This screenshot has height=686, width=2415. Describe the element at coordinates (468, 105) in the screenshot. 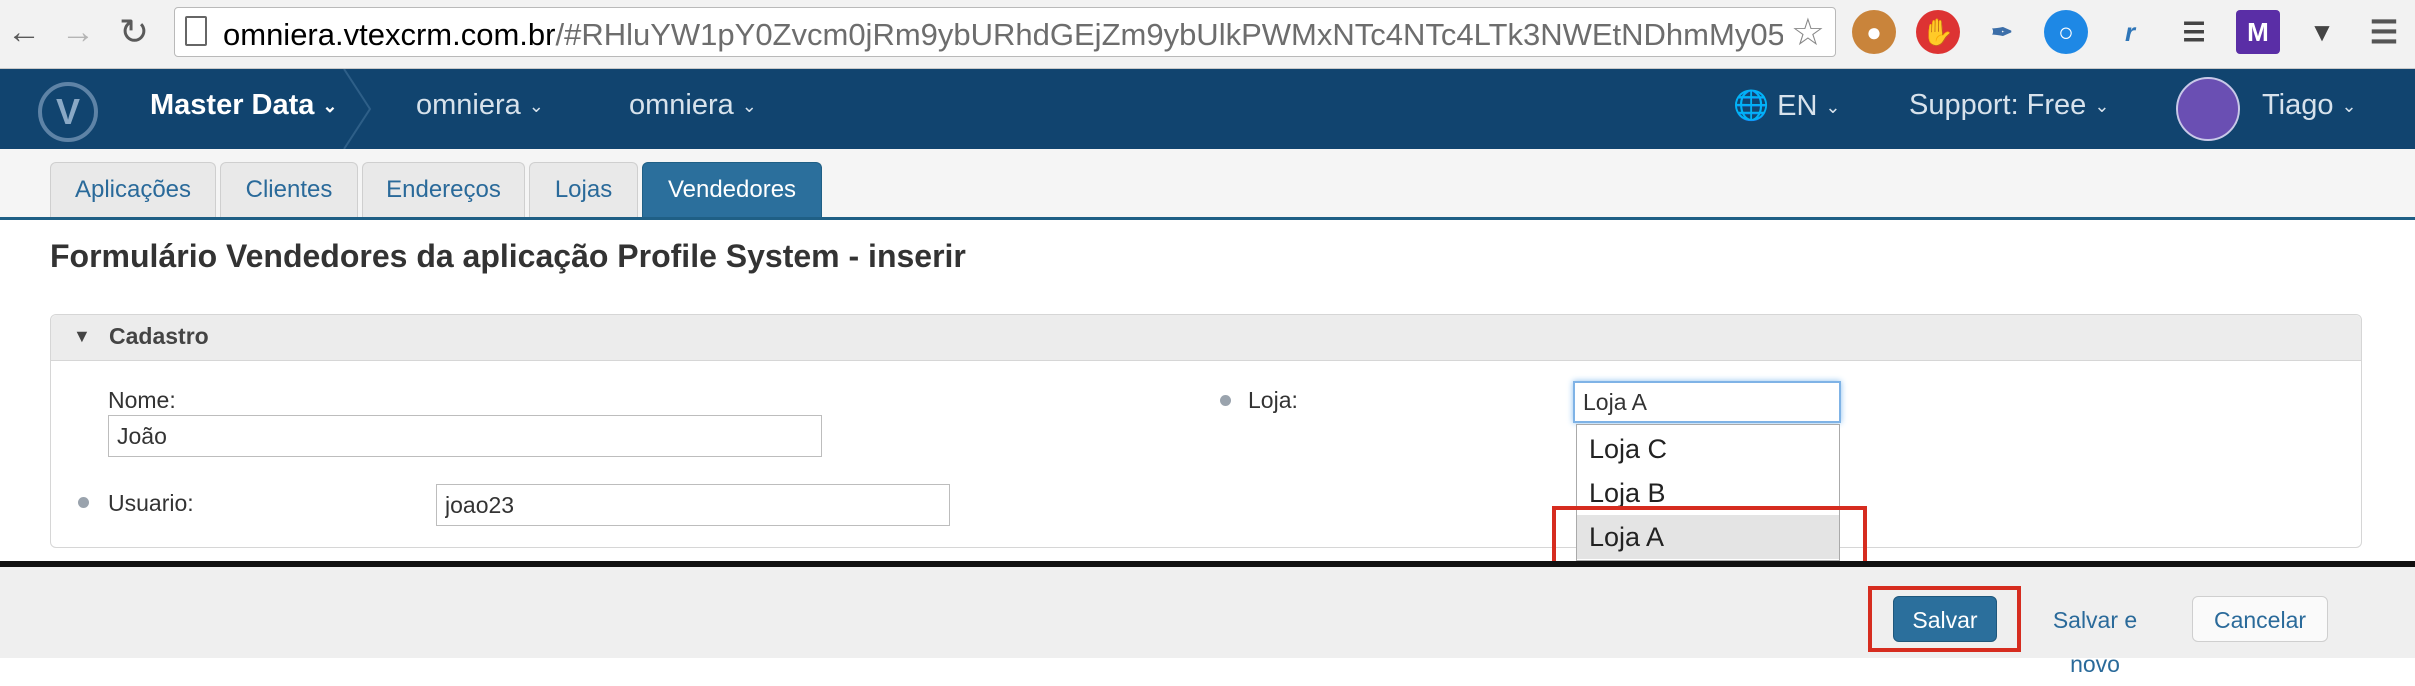

I see `breadcrumb-store: omniera` at that location.